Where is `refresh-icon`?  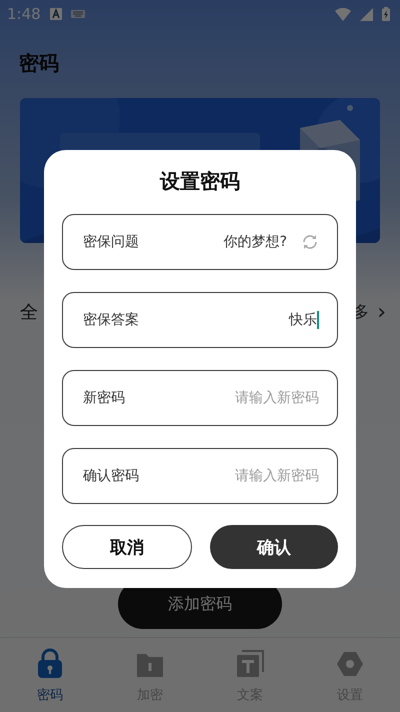 refresh-icon is located at coordinates (310, 242).